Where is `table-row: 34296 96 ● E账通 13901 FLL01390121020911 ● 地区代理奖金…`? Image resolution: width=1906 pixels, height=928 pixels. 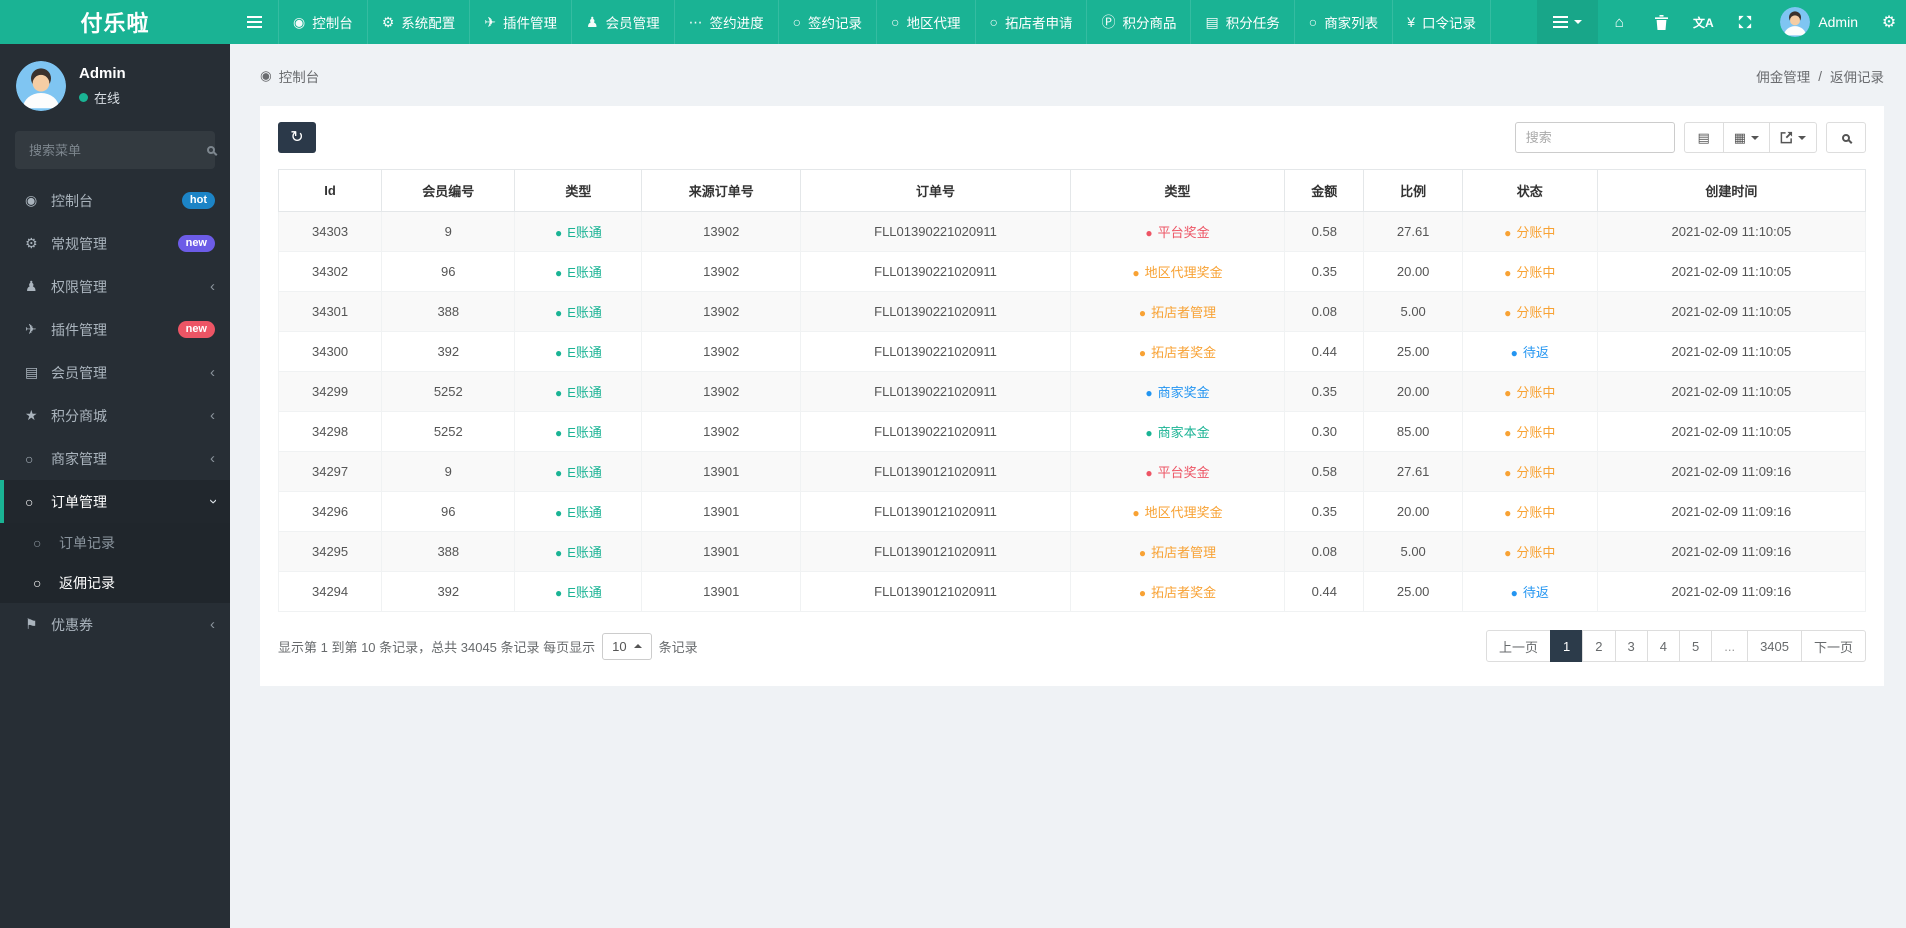 table-row: 34296 96 ● E账通 13901 FLL01390121020911 ● 地区代理奖金… is located at coordinates (1072, 511).